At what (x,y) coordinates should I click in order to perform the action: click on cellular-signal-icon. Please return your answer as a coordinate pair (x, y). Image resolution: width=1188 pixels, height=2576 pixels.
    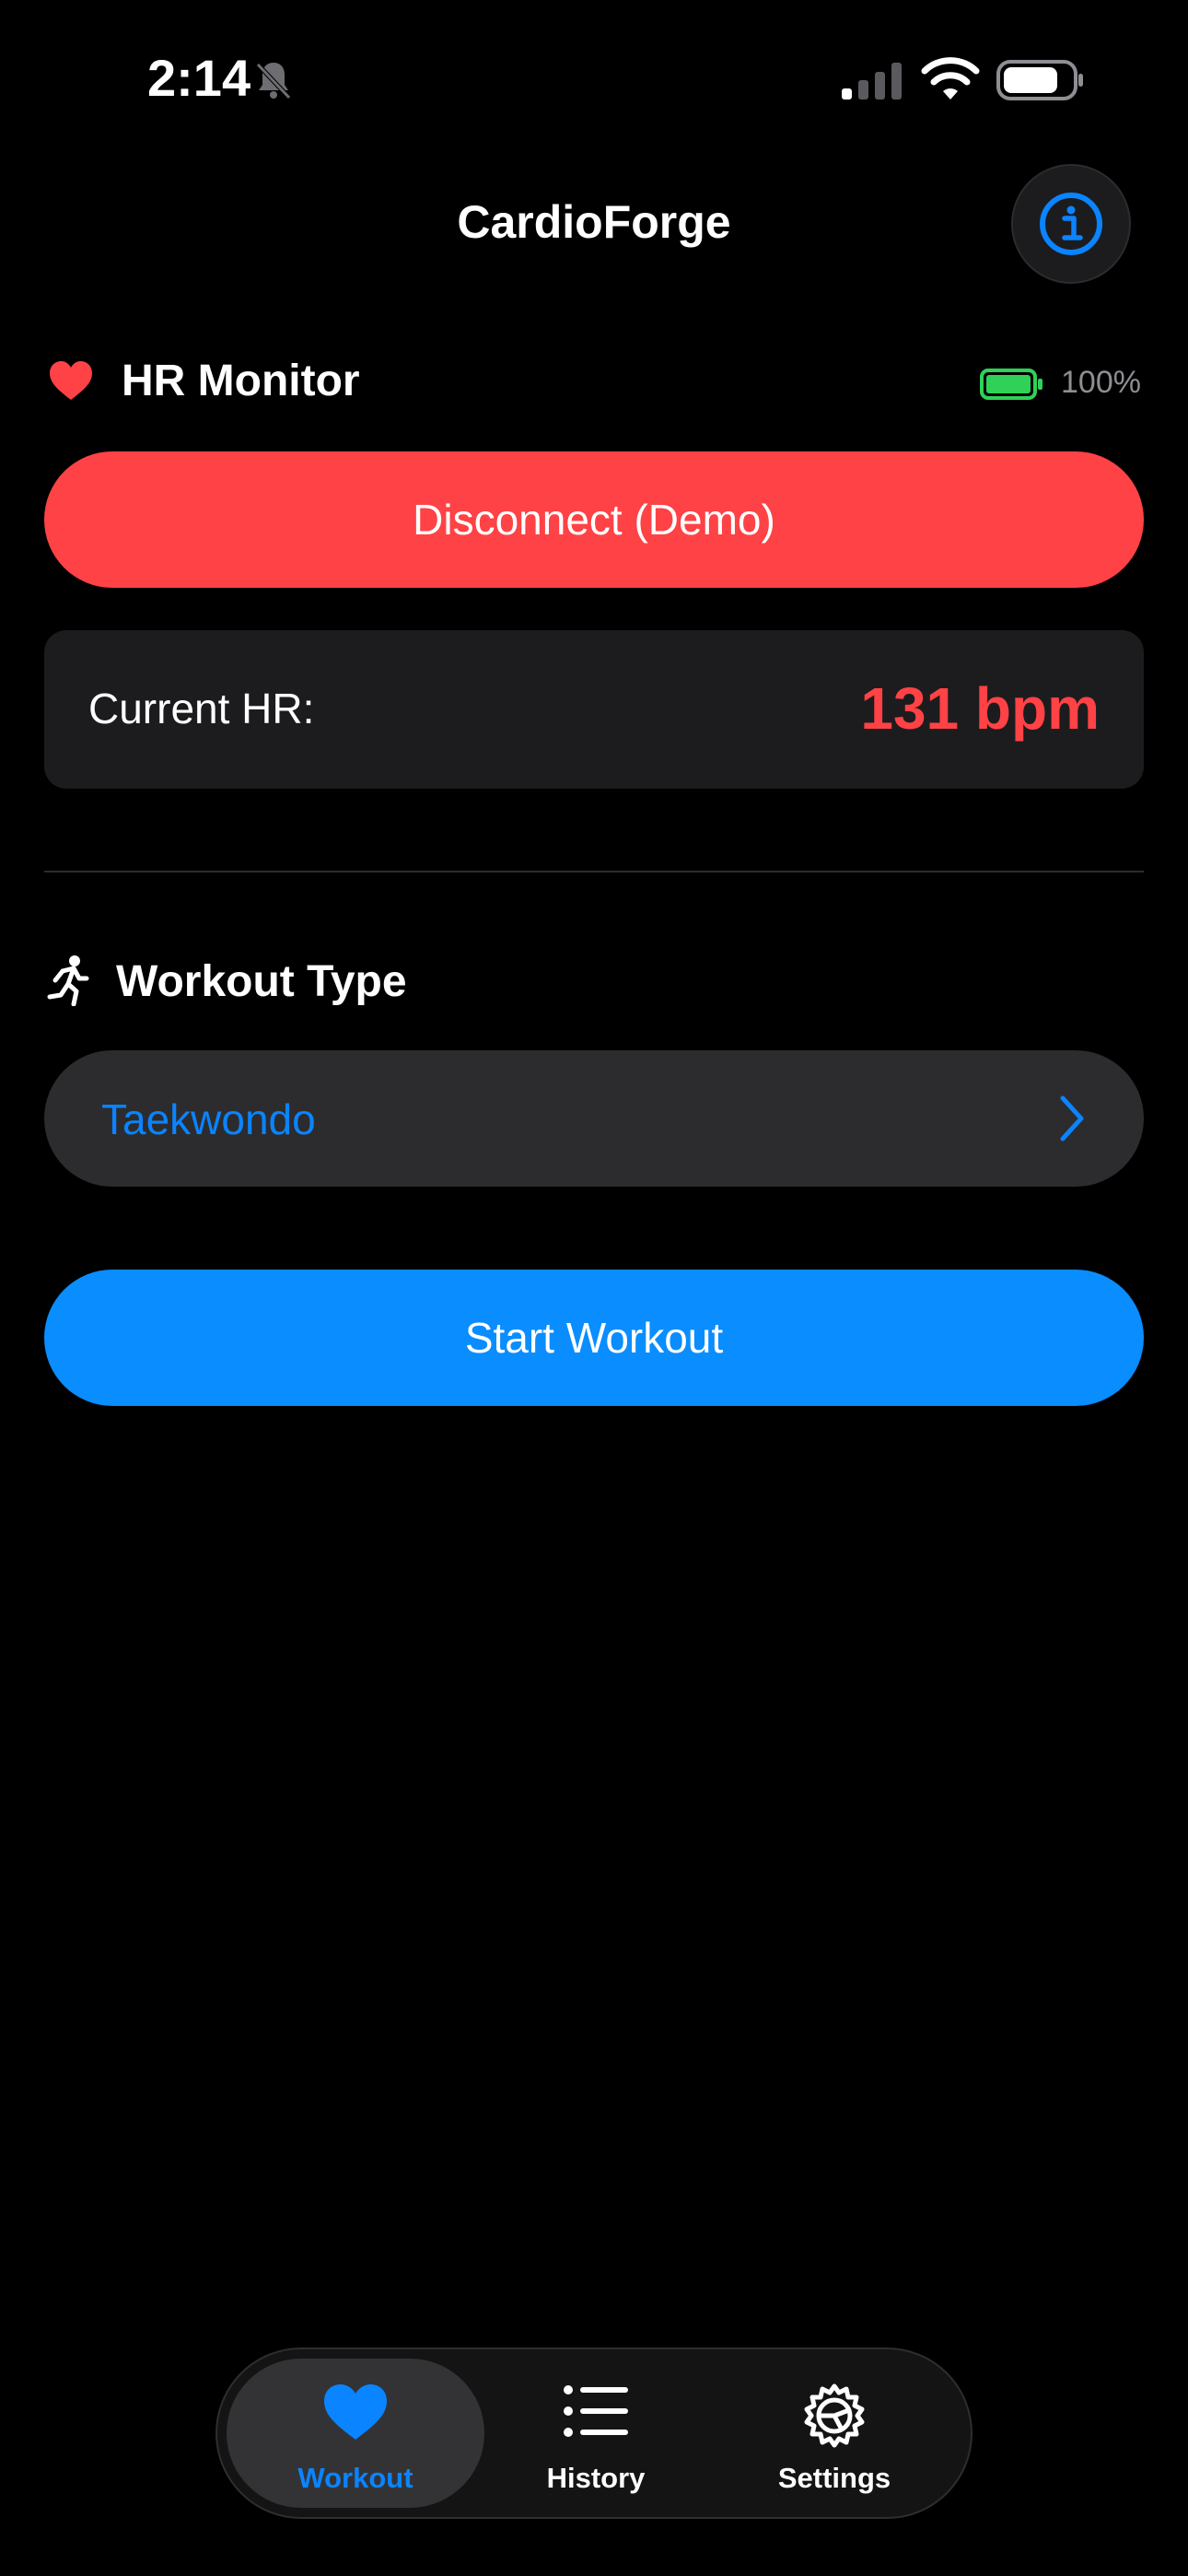
    Looking at the image, I should click on (872, 81).